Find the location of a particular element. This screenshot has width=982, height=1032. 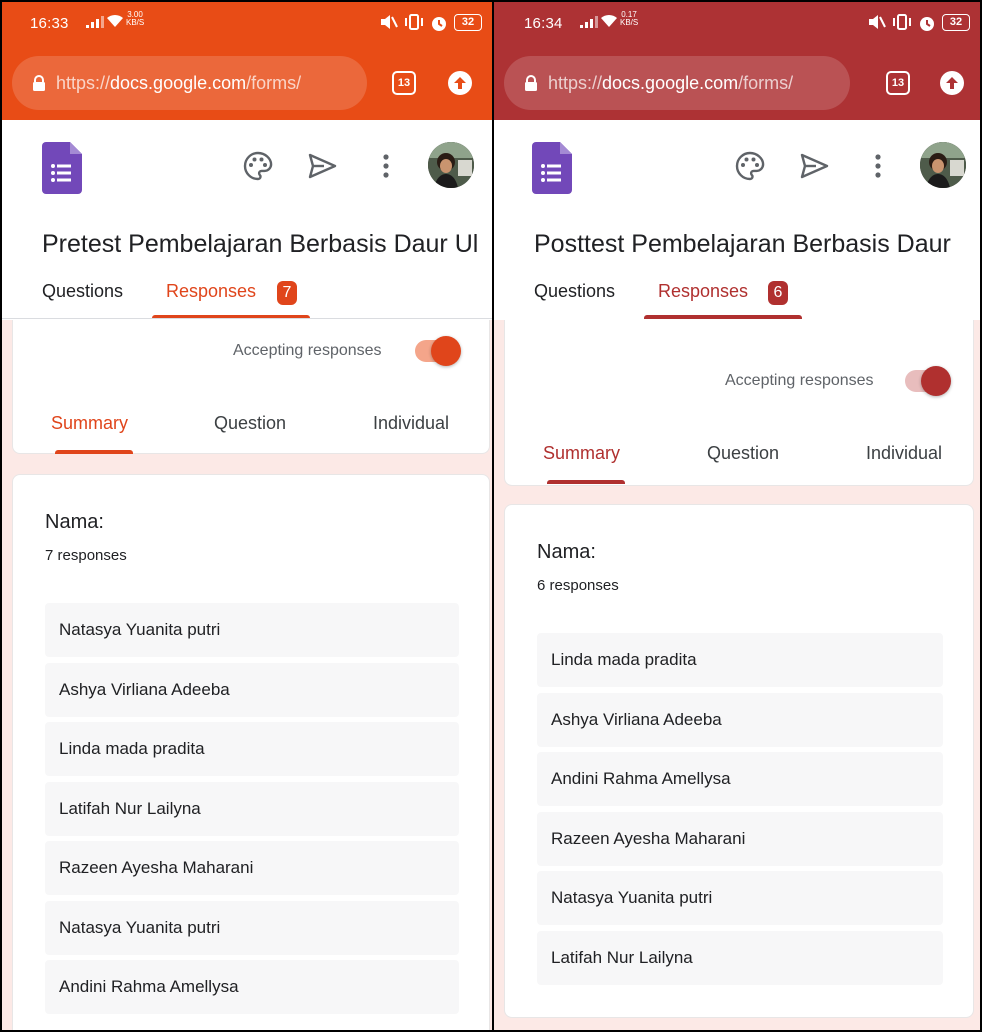

response-count-text: 7 responses is located at coordinates (86, 555).